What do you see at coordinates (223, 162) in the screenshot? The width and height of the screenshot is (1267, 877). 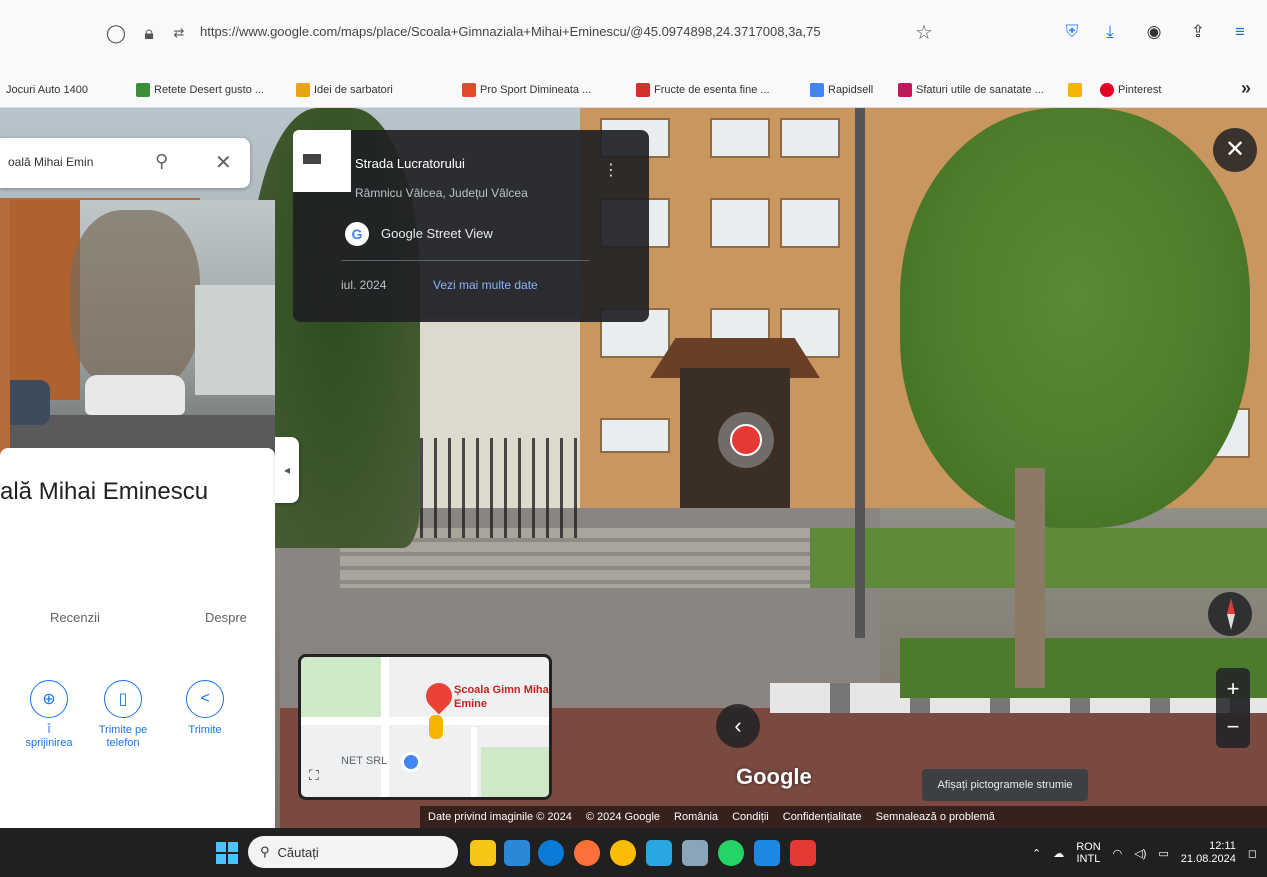 I see `close-icon: ✕` at bounding box center [223, 162].